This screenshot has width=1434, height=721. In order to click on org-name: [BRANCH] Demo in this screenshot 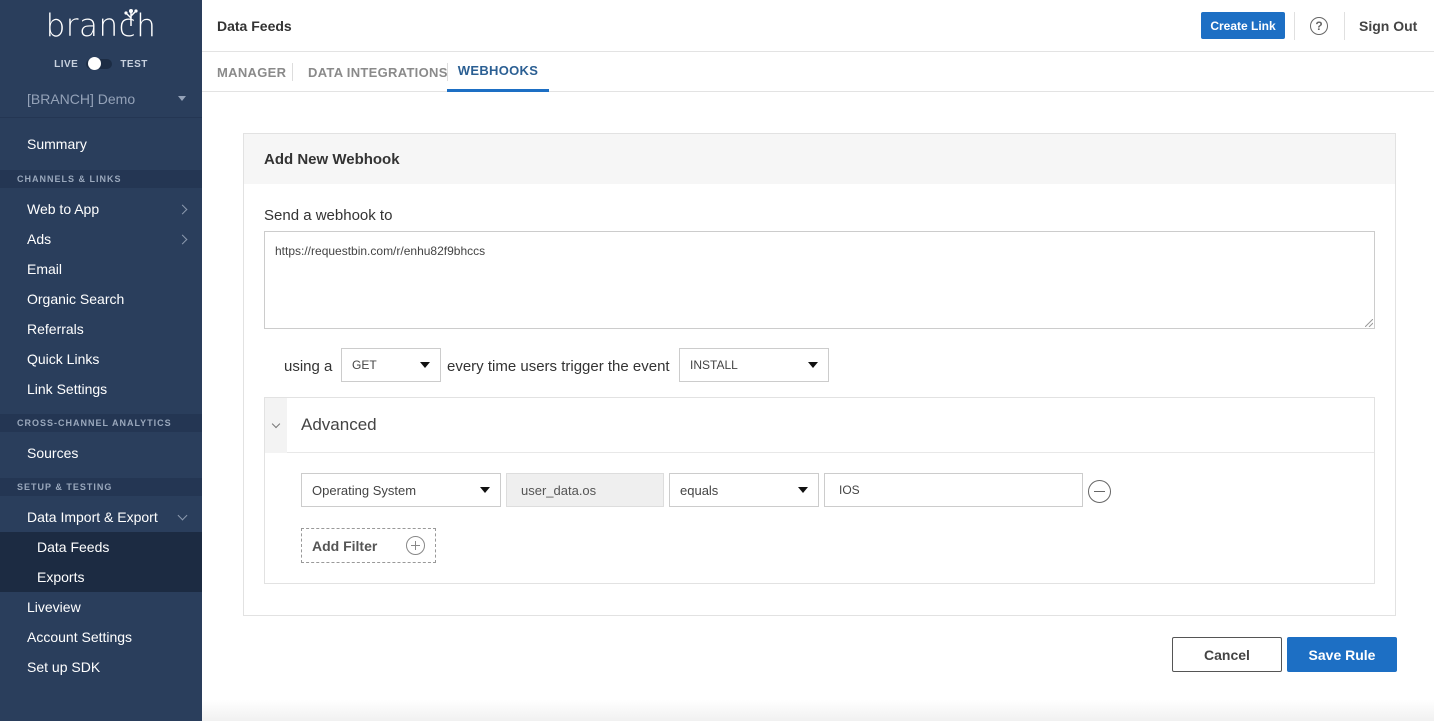, I will do `click(81, 98)`.